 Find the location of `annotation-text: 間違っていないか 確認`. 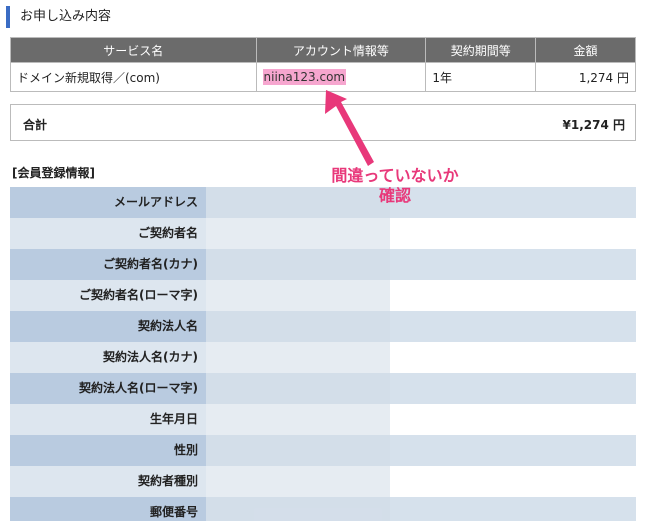

annotation-text: 間違っていないか 確認 is located at coordinates (395, 186).